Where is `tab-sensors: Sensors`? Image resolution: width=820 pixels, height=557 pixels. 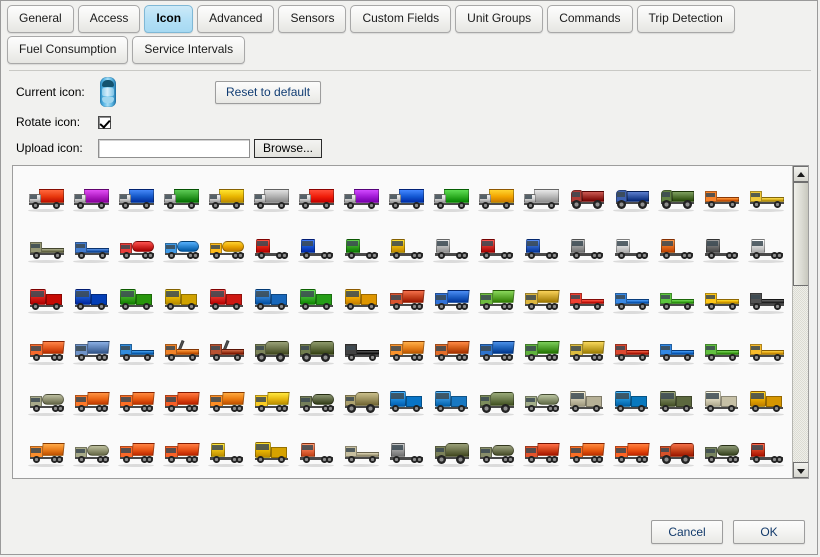 tab-sensors: Sensors is located at coordinates (312, 19).